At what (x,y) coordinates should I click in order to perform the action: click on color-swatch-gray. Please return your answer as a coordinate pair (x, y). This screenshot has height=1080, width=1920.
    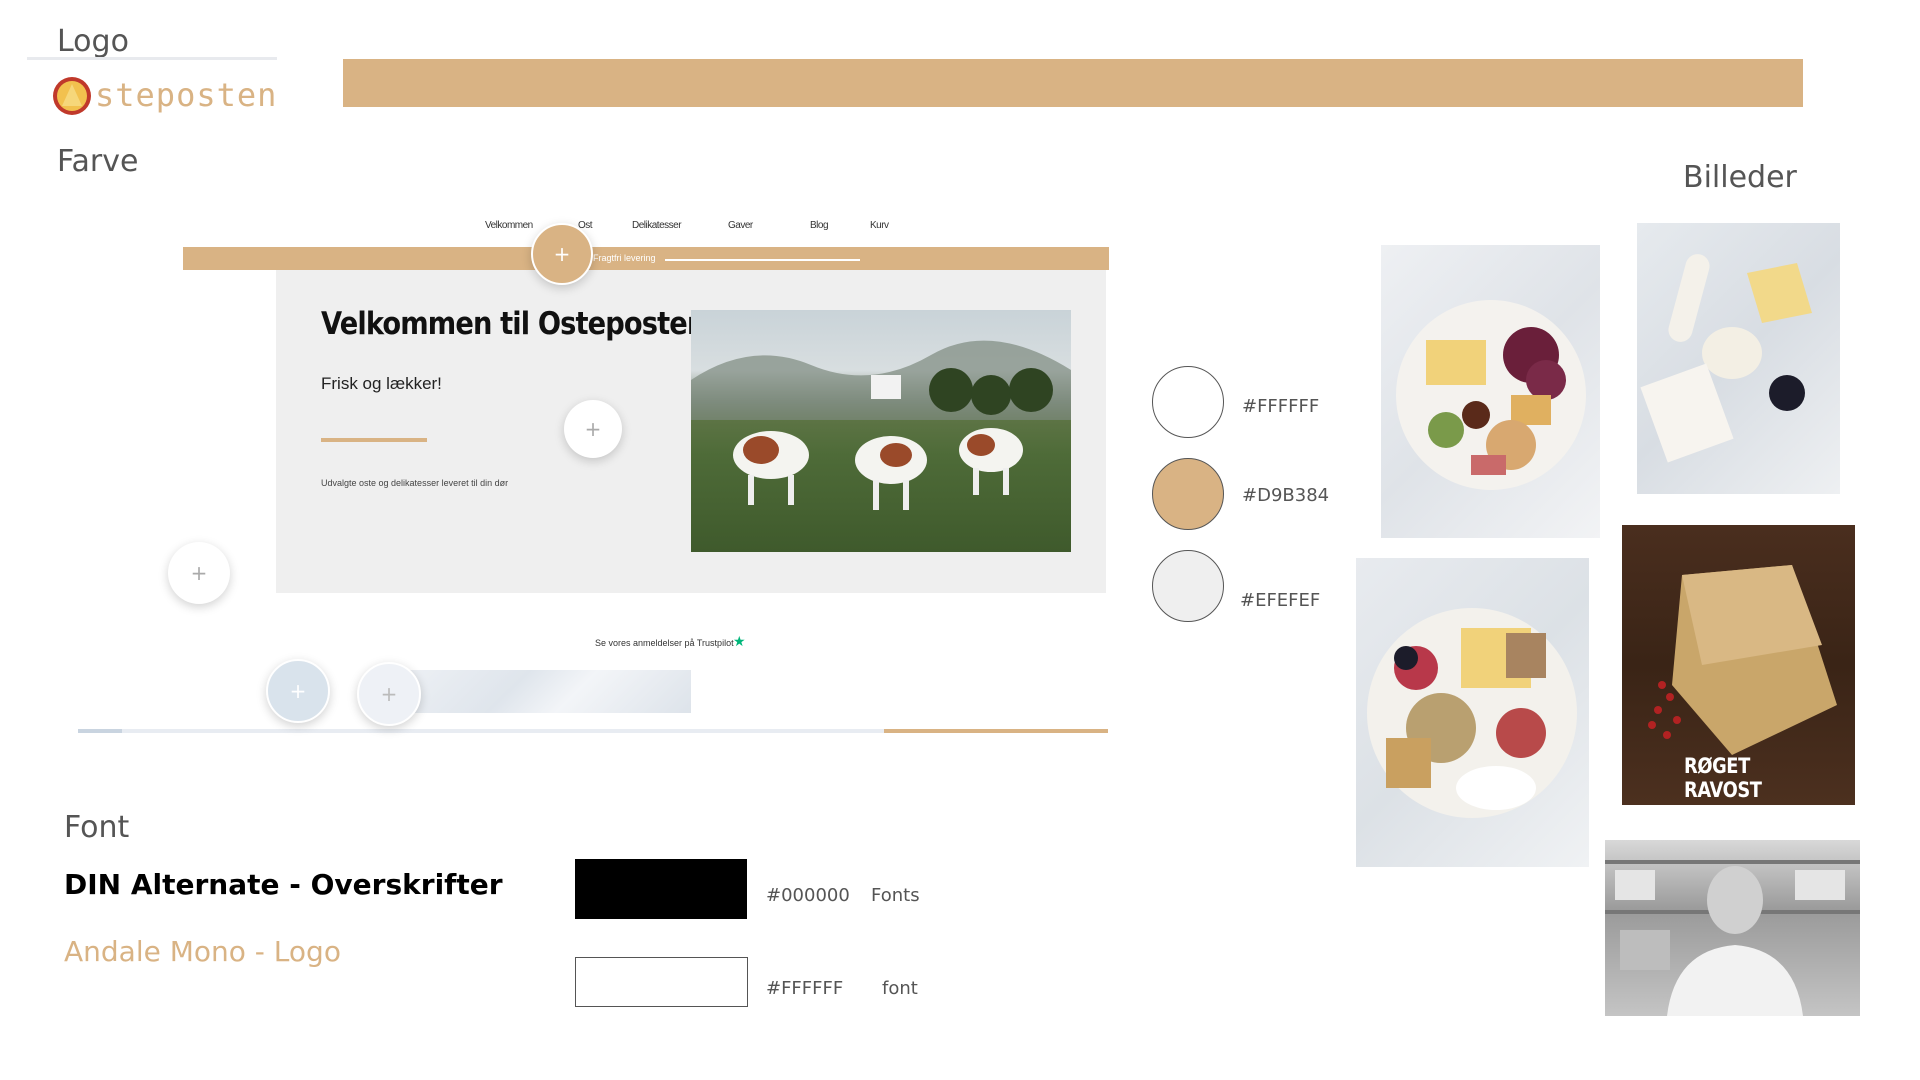
    Looking at the image, I should click on (1188, 586).